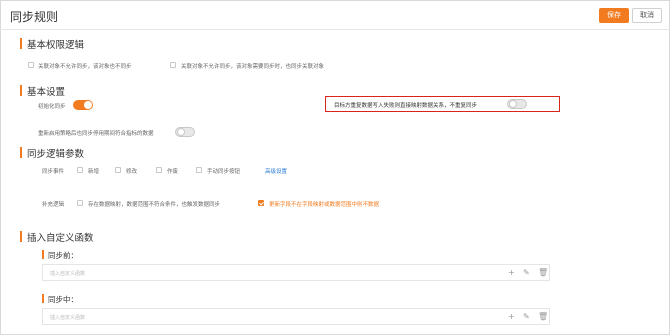 The image size is (670, 335). Describe the element at coordinates (261, 203) in the screenshot. I see `supp-field-checkbox` at that location.